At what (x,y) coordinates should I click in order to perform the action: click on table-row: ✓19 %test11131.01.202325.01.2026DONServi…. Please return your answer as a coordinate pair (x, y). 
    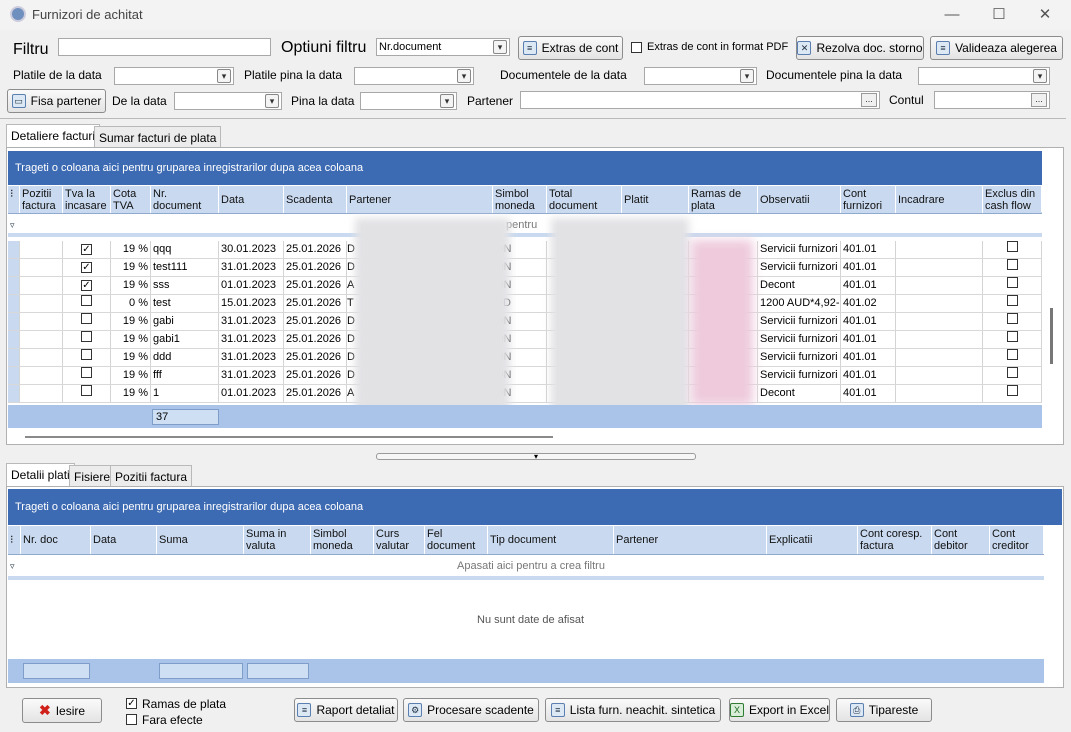
    Looking at the image, I should click on (525, 268).